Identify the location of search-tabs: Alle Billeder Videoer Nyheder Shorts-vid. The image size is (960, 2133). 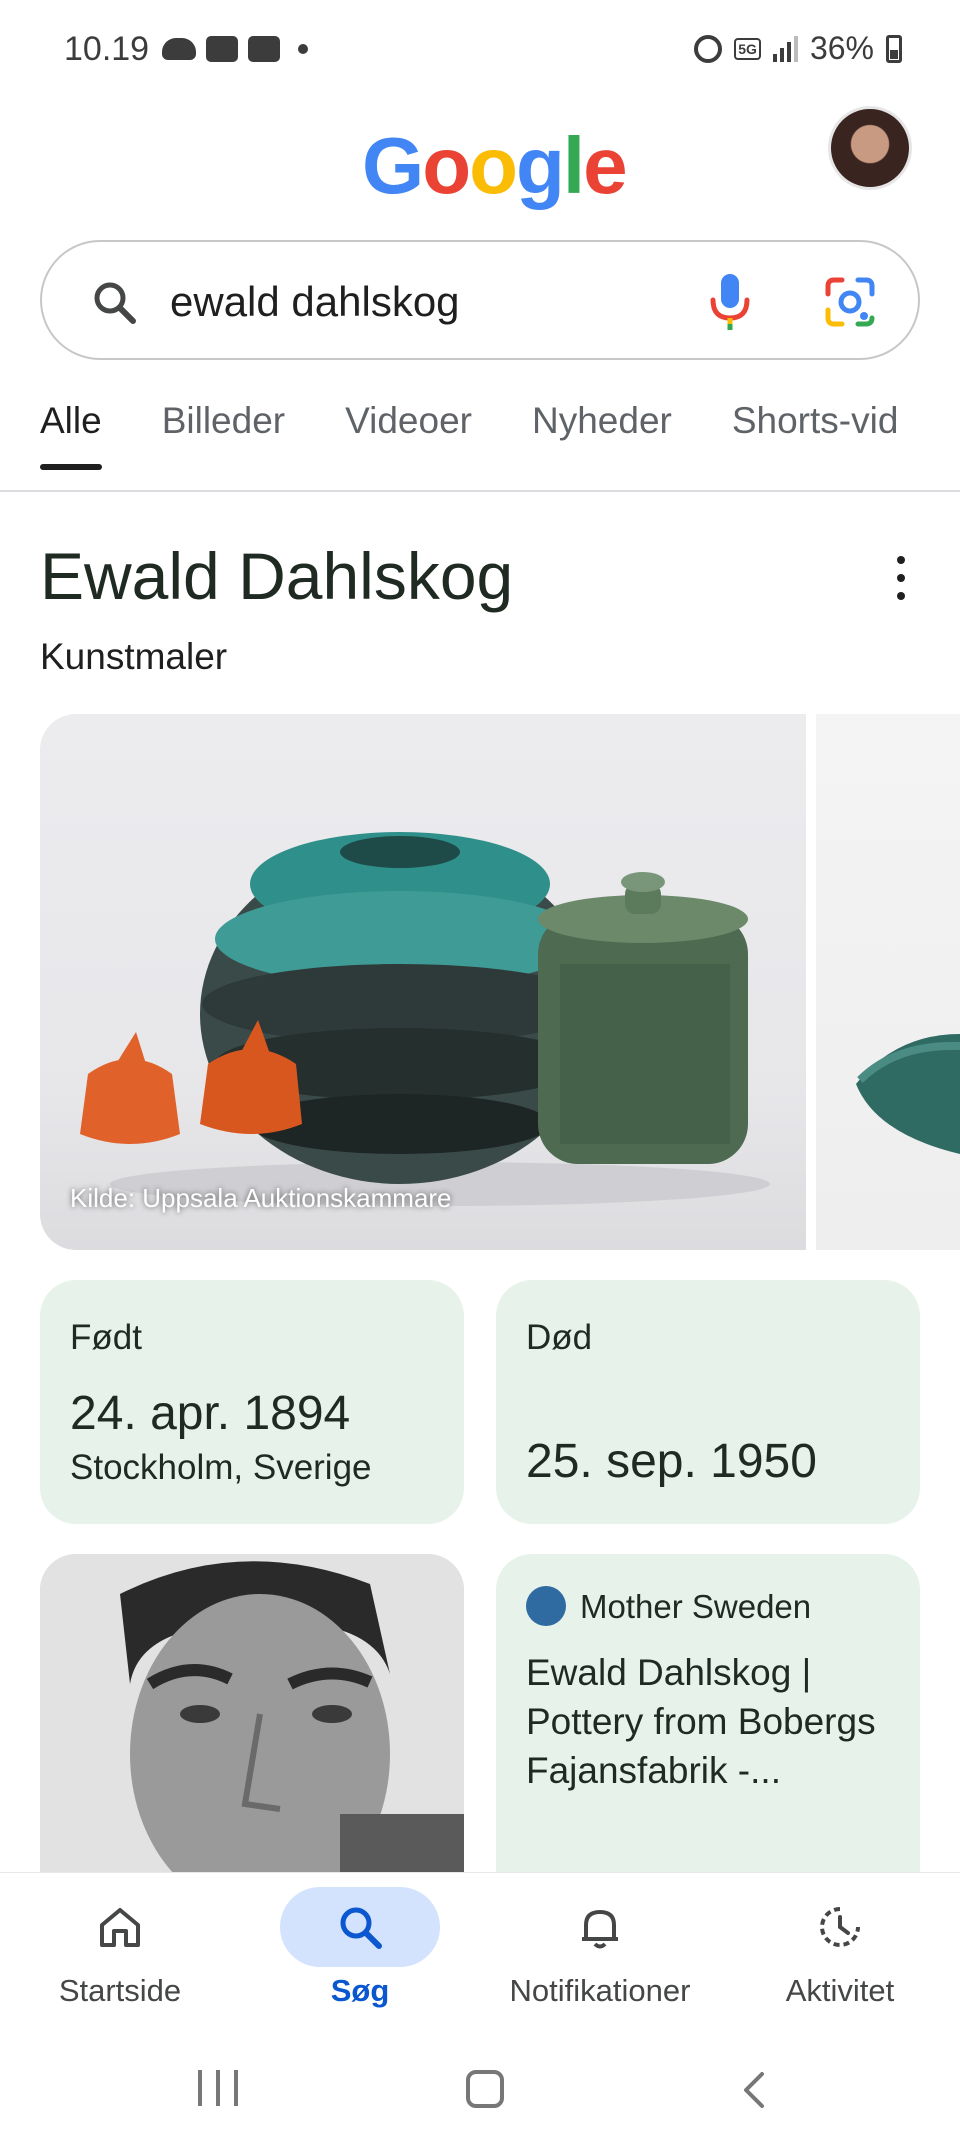
(500, 435).